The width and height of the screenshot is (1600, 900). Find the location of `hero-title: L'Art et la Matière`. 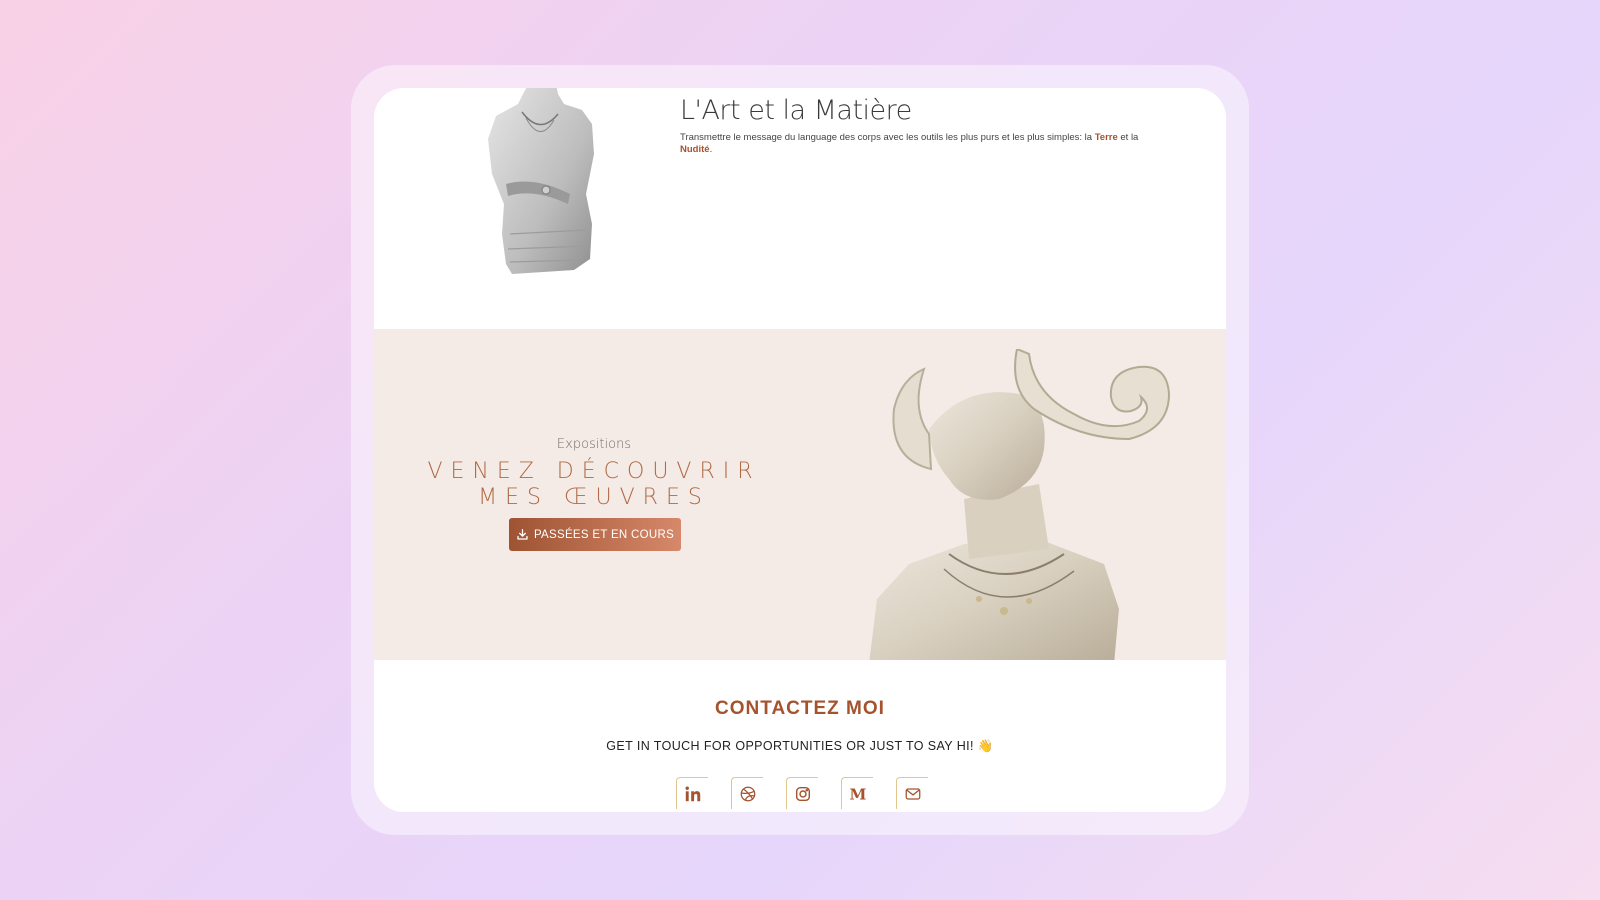

hero-title: L'Art et la Matière is located at coordinates (796, 110).